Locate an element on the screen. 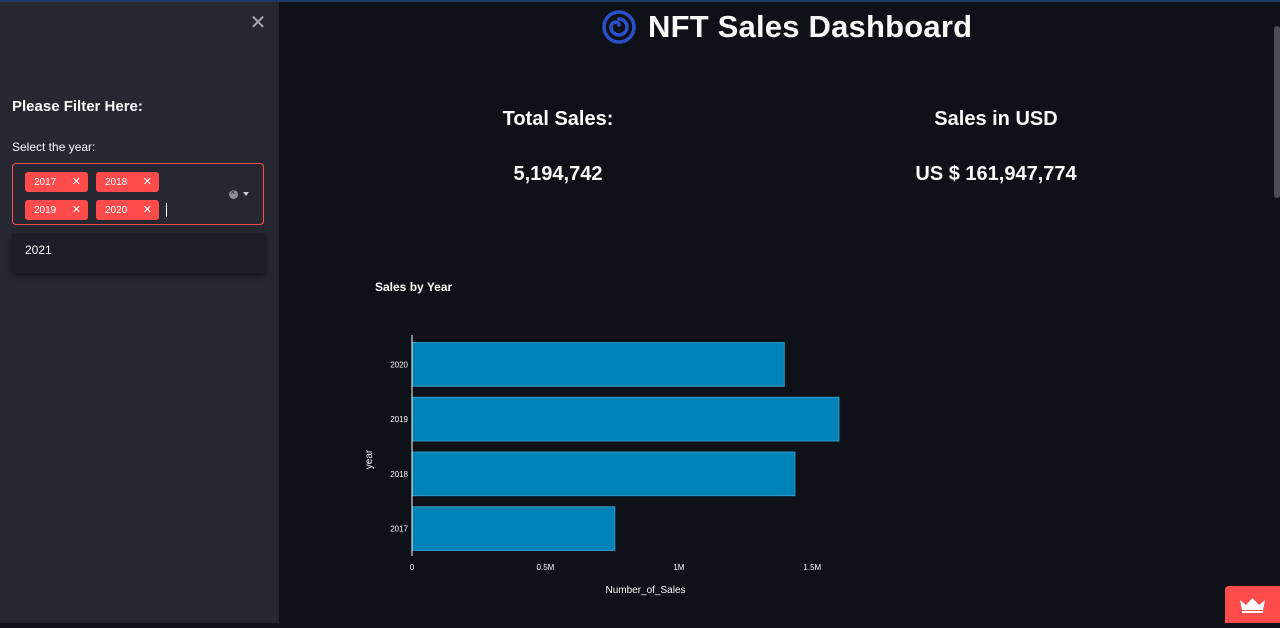  deploy-button is located at coordinates (1252, 604).